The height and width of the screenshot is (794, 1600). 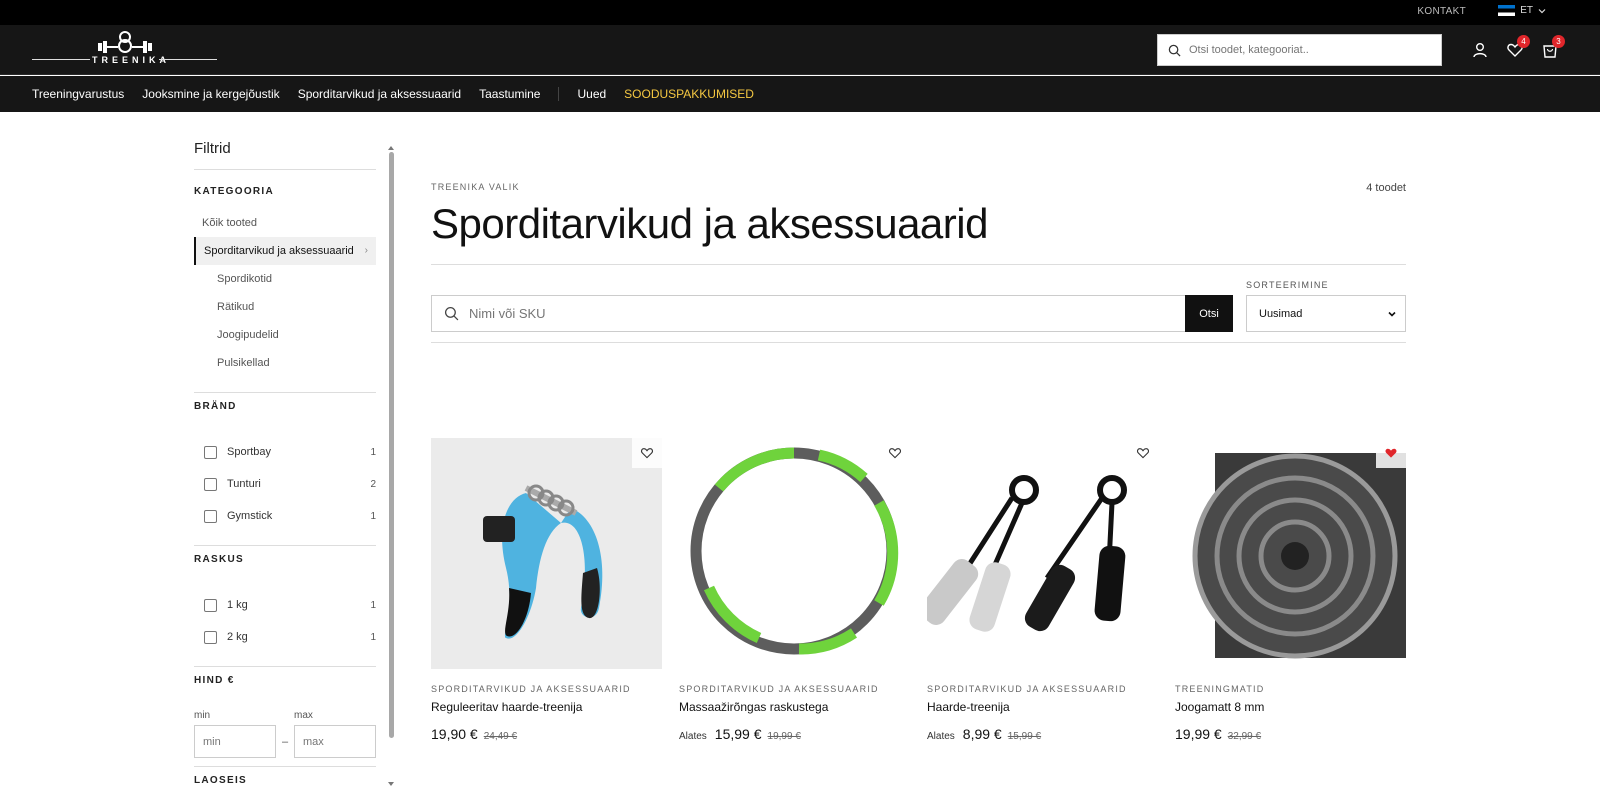 I want to click on nav-item-treeningvarustus: Treeningvarustus, so click(x=78, y=94).